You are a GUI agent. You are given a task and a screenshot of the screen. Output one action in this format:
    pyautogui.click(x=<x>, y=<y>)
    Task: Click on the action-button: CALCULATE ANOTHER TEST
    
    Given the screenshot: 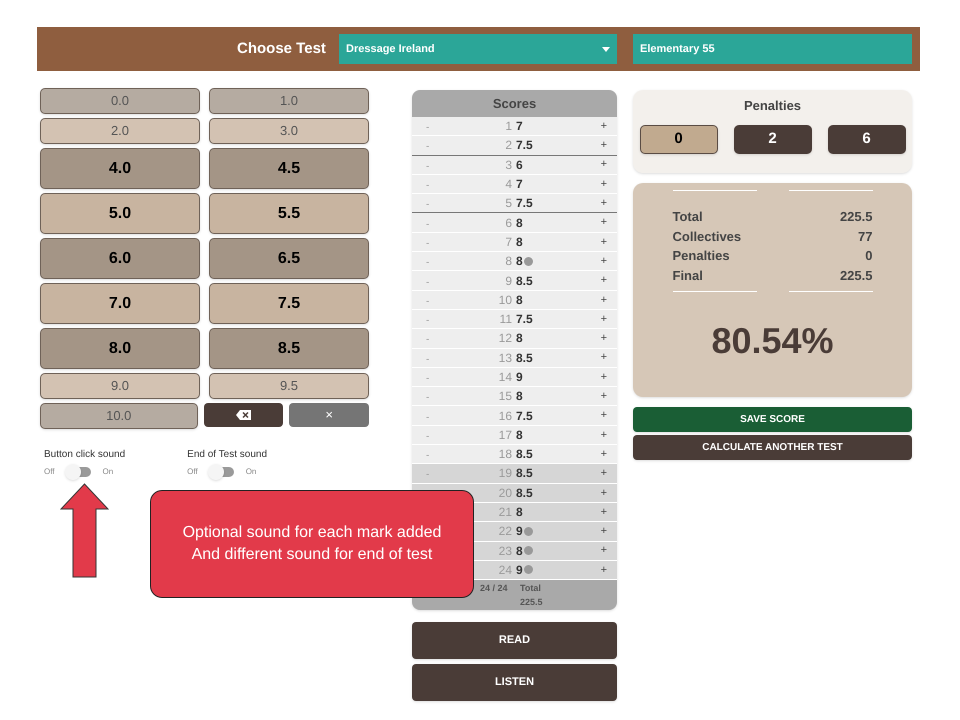 What is the action you would take?
    pyautogui.click(x=772, y=447)
    